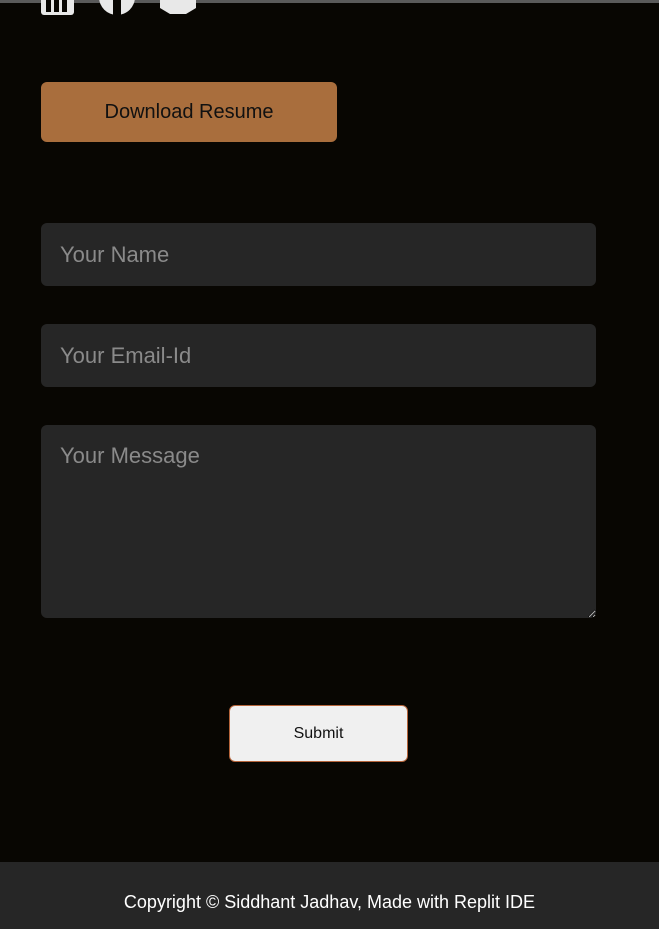 This screenshot has height=929, width=659. I want to click on download-resume-button: Download Resume, so click(189, 112).